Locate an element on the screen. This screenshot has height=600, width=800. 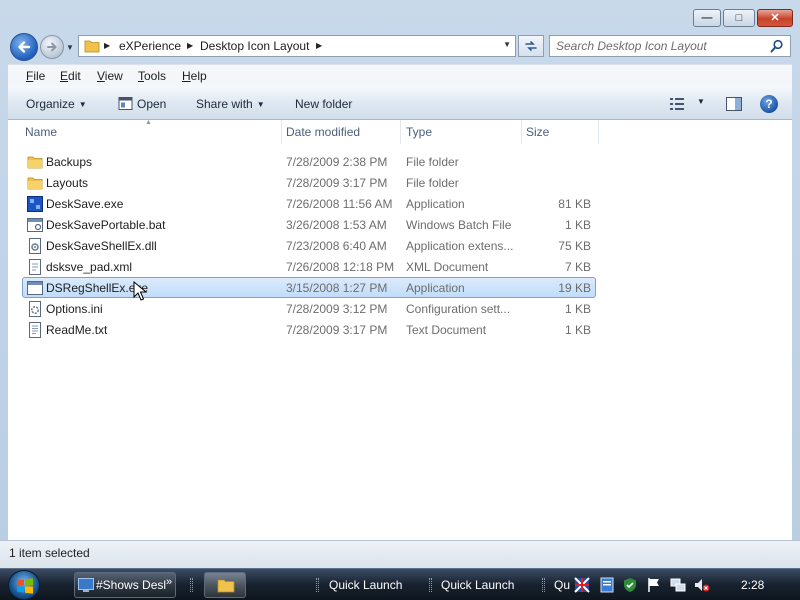
column-header-size: Size is located at coordinates (560, 132).